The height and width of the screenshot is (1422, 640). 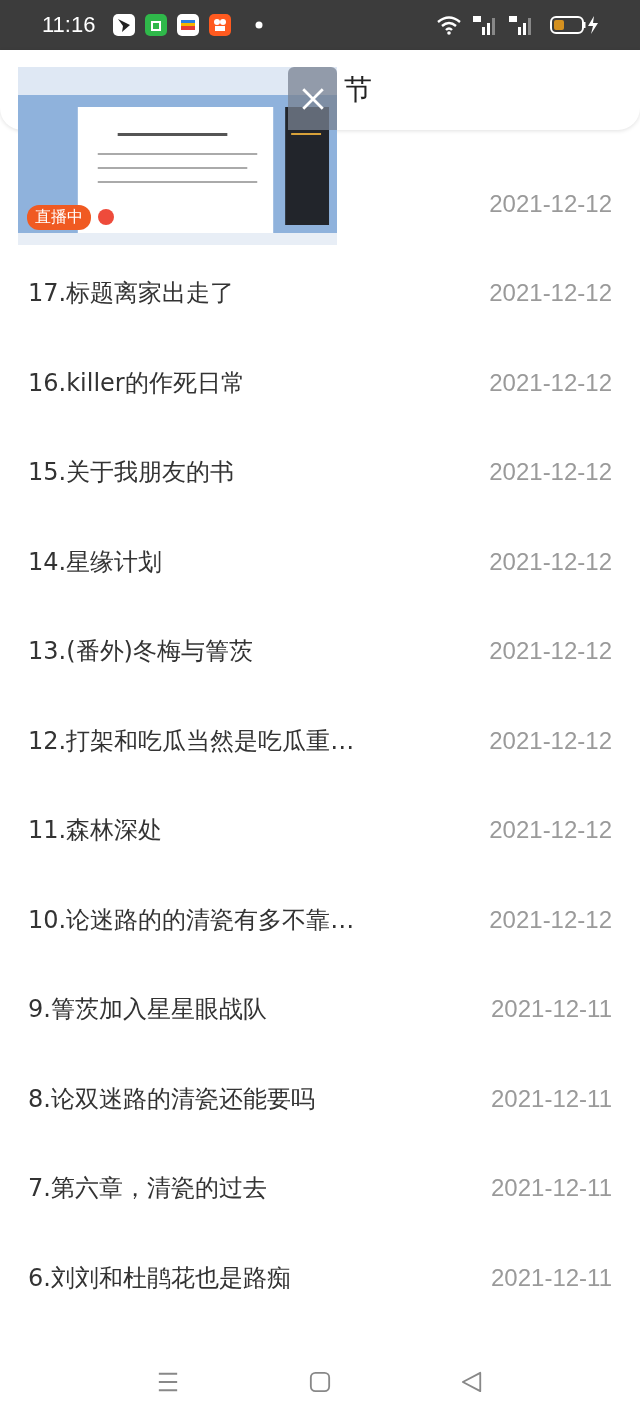 What do you see at coordinates (320, 472) in the screenshot?
I see `chapter-item: 15.关于我朋友的书 2021-12-12` at bounding box center [320, 472].